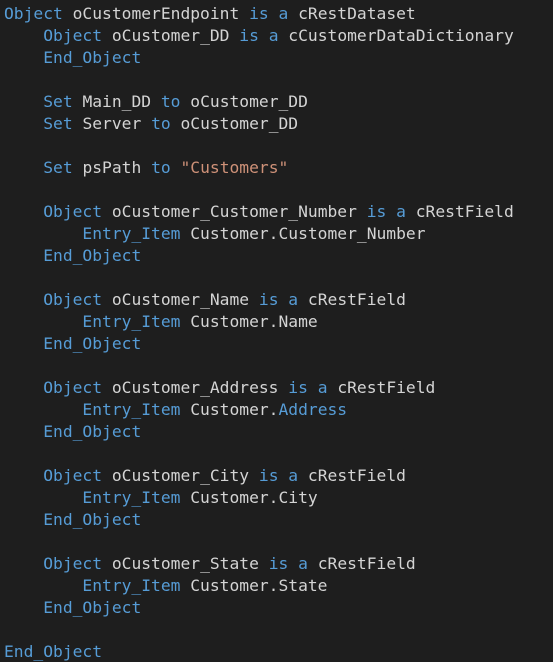  I want to click on code-token: Customer., so click(229, 409).